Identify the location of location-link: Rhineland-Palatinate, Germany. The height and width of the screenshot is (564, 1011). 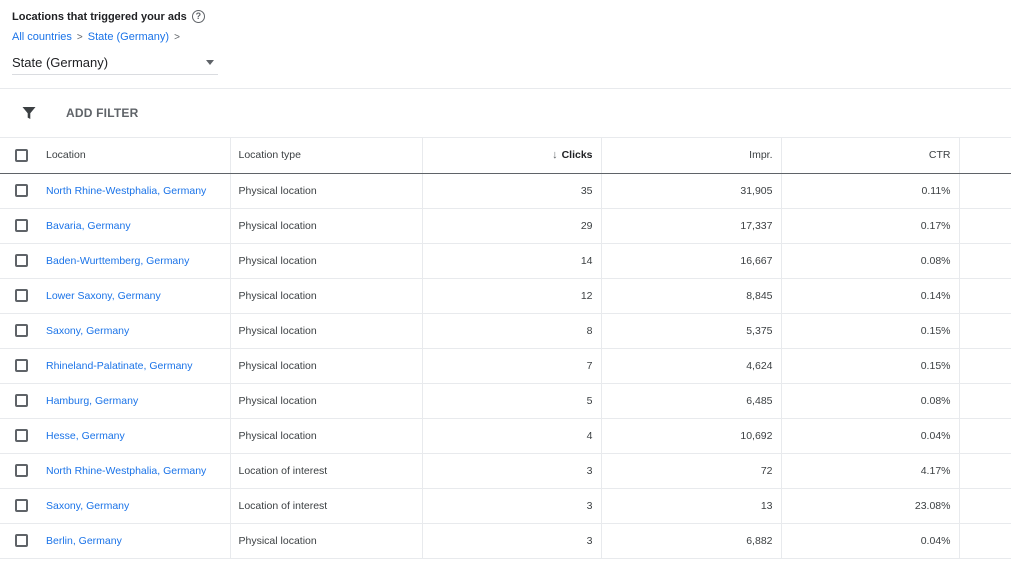
(119, 366).